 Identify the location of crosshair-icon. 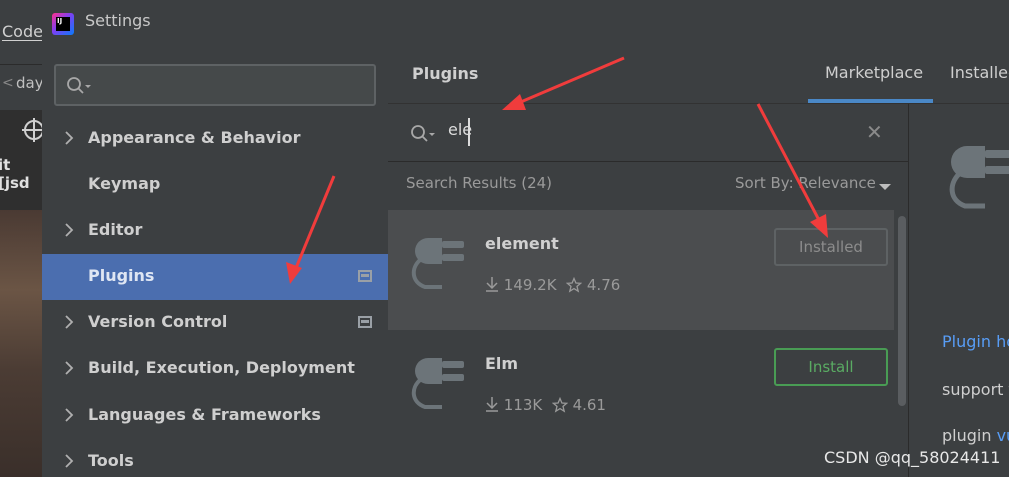
(32, 130).